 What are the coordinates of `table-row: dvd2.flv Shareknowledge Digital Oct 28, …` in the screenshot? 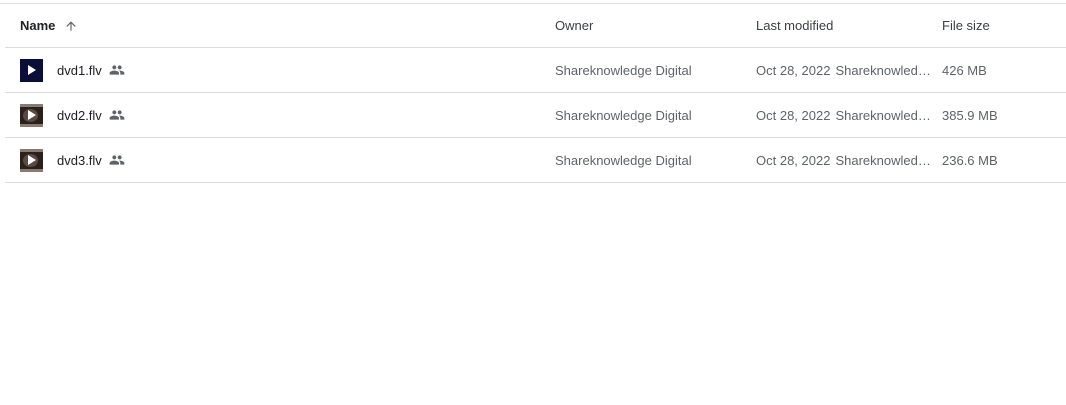 It's located at (535, 115).